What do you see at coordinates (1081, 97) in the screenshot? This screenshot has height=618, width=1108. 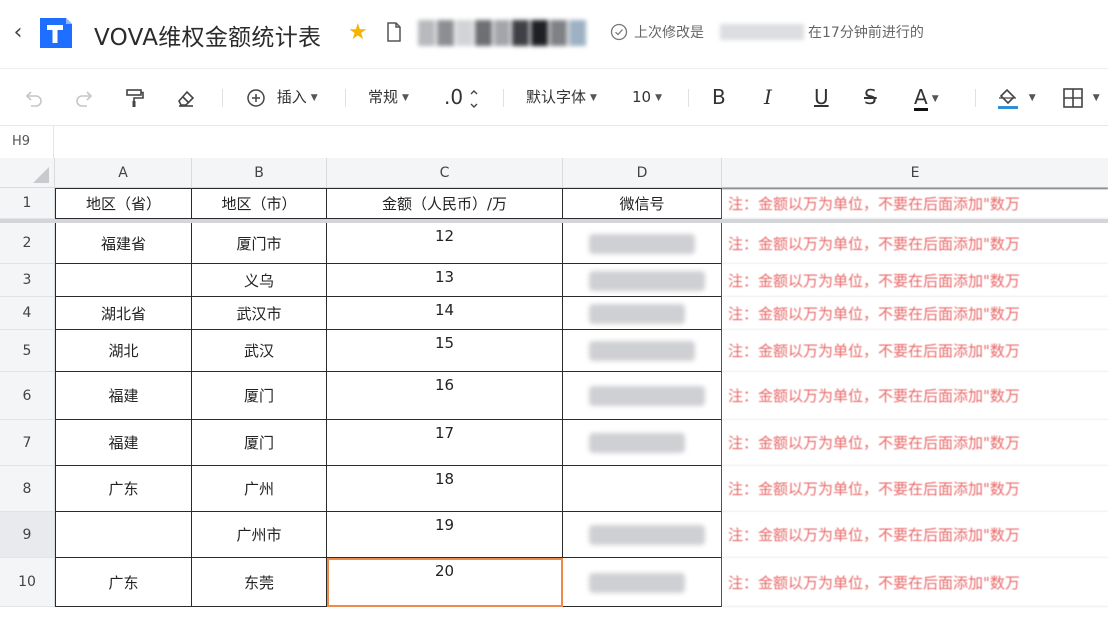 I see `borders-button: ▼` at bounding box center [1081, 97].